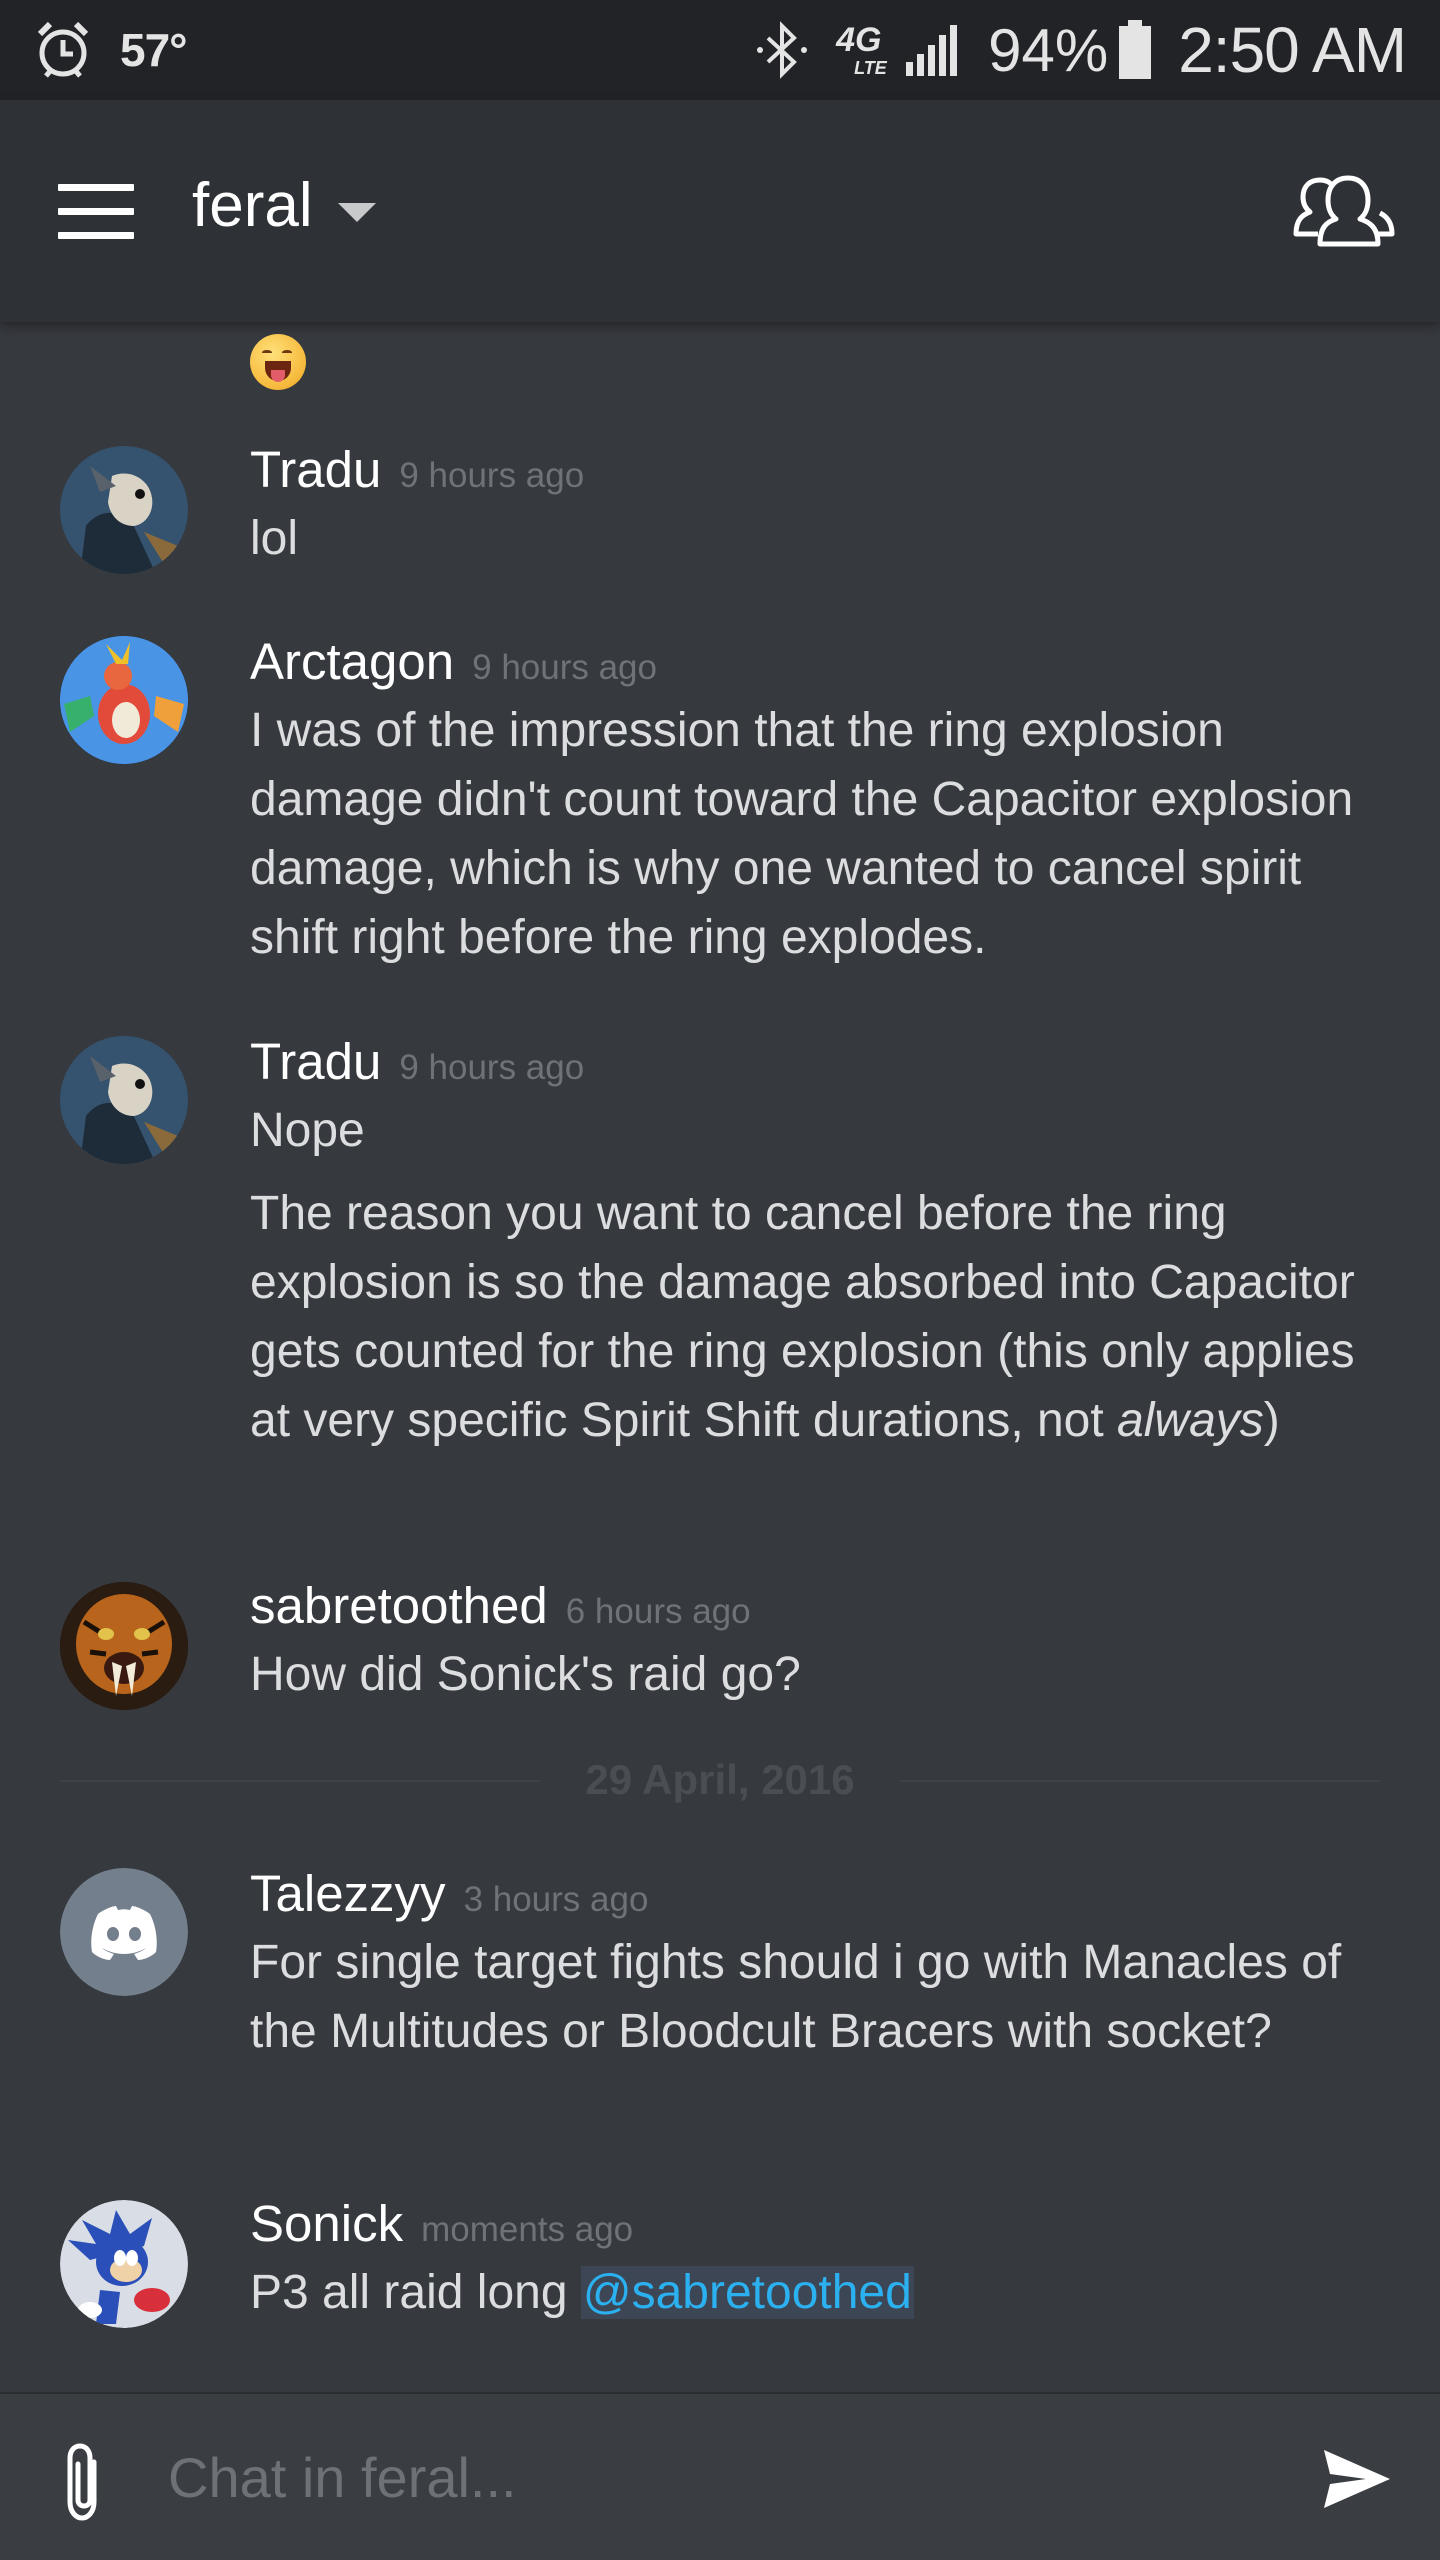  Describe the element at coordinates (63, 49) in the screenshot. I see `alarm-icon` at that location.